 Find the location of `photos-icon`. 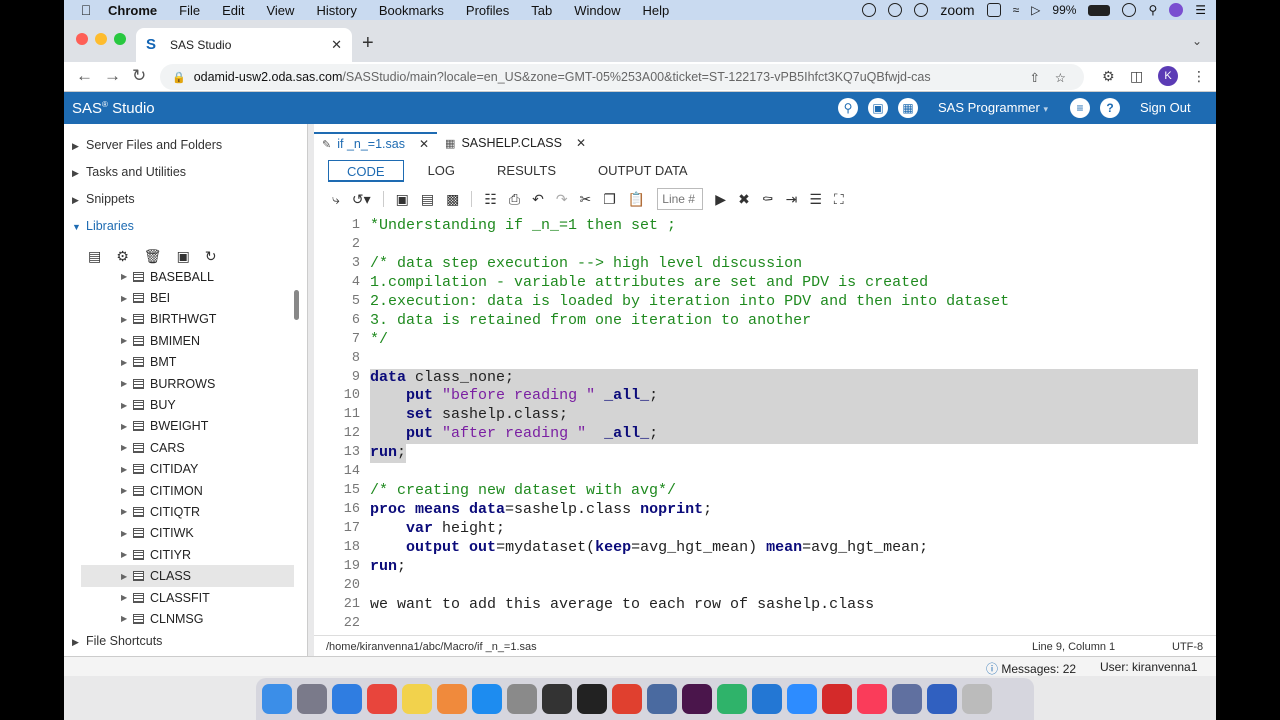

photos-icon is located at coordinates (452, 699).